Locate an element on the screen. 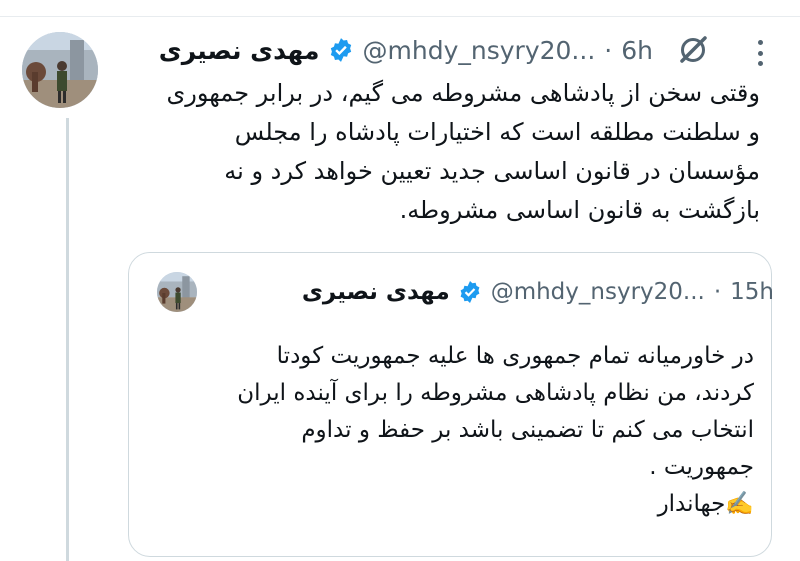 This screenshot has height=561, width=800. avatar-image is located at coordinates (60, 70).